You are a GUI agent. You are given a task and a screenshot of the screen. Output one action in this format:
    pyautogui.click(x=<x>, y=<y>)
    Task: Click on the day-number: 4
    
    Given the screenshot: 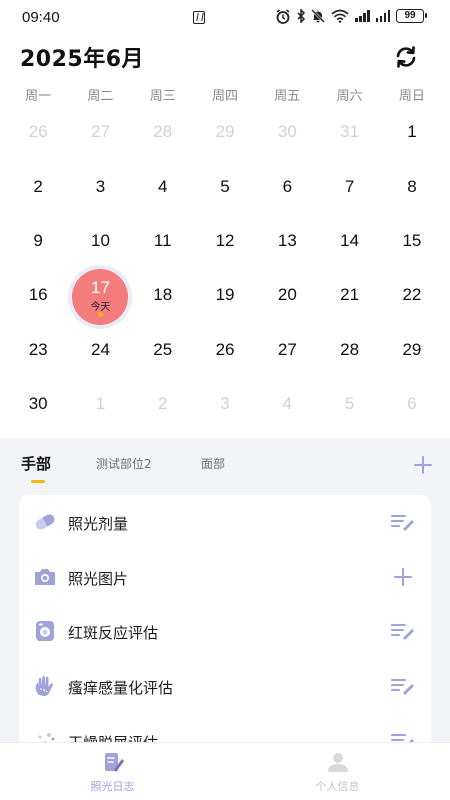 What is the action you would take?
    pyautogui.click(x=287, y=404)
    